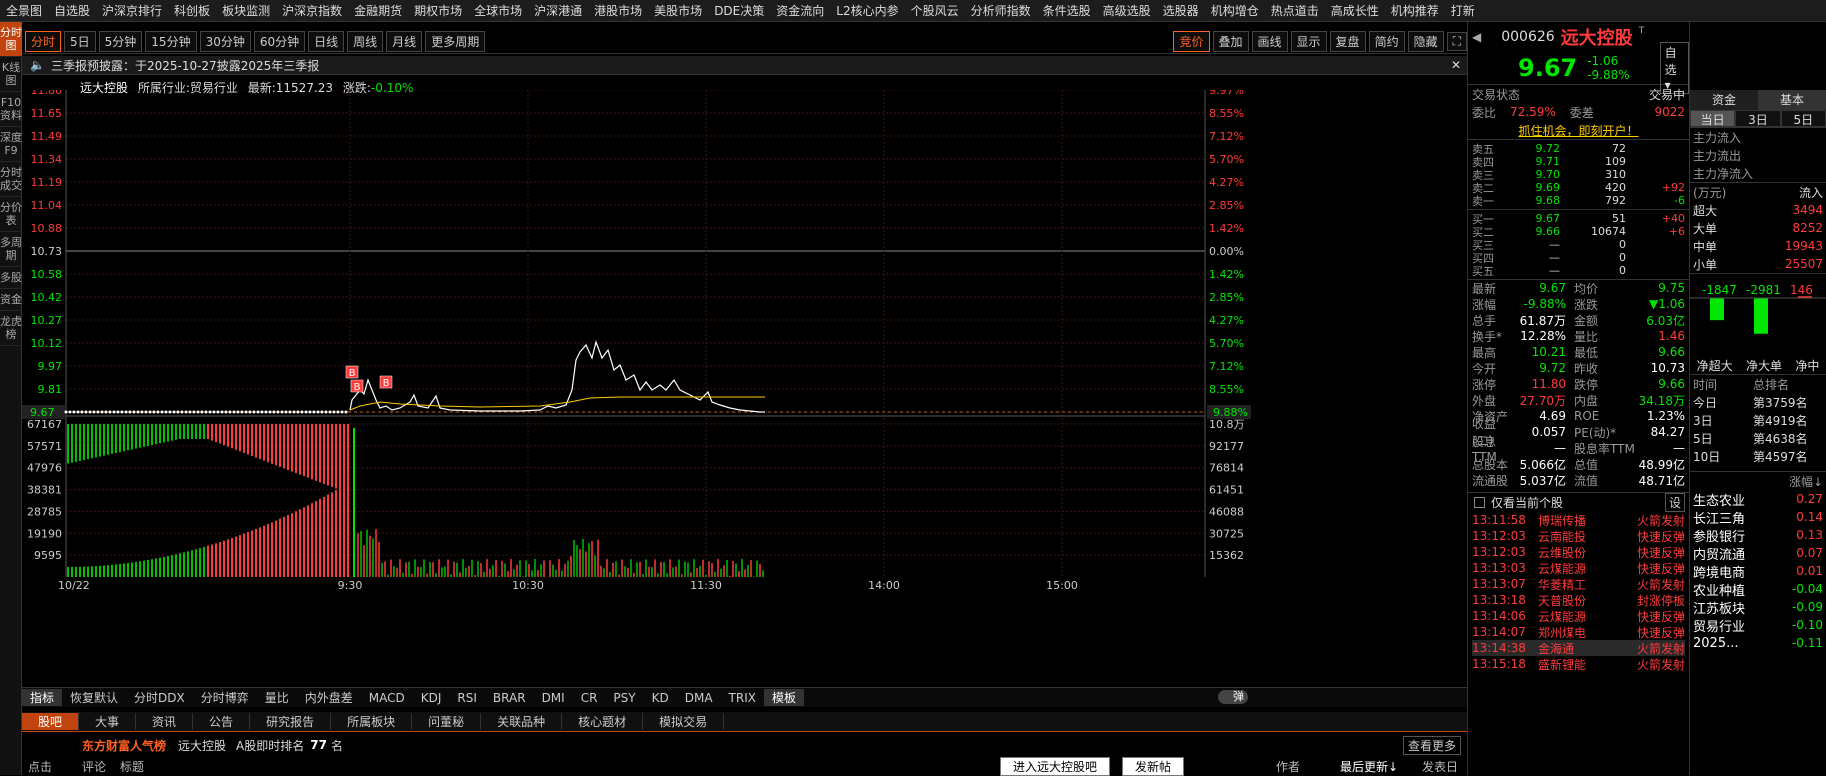 The width and height of the screenshot is (1826, 776). What do you see at coordinates (312, 10) in the screenshot?
I see `nav-item: 沪深京指数` at bounding box center [312, 10].